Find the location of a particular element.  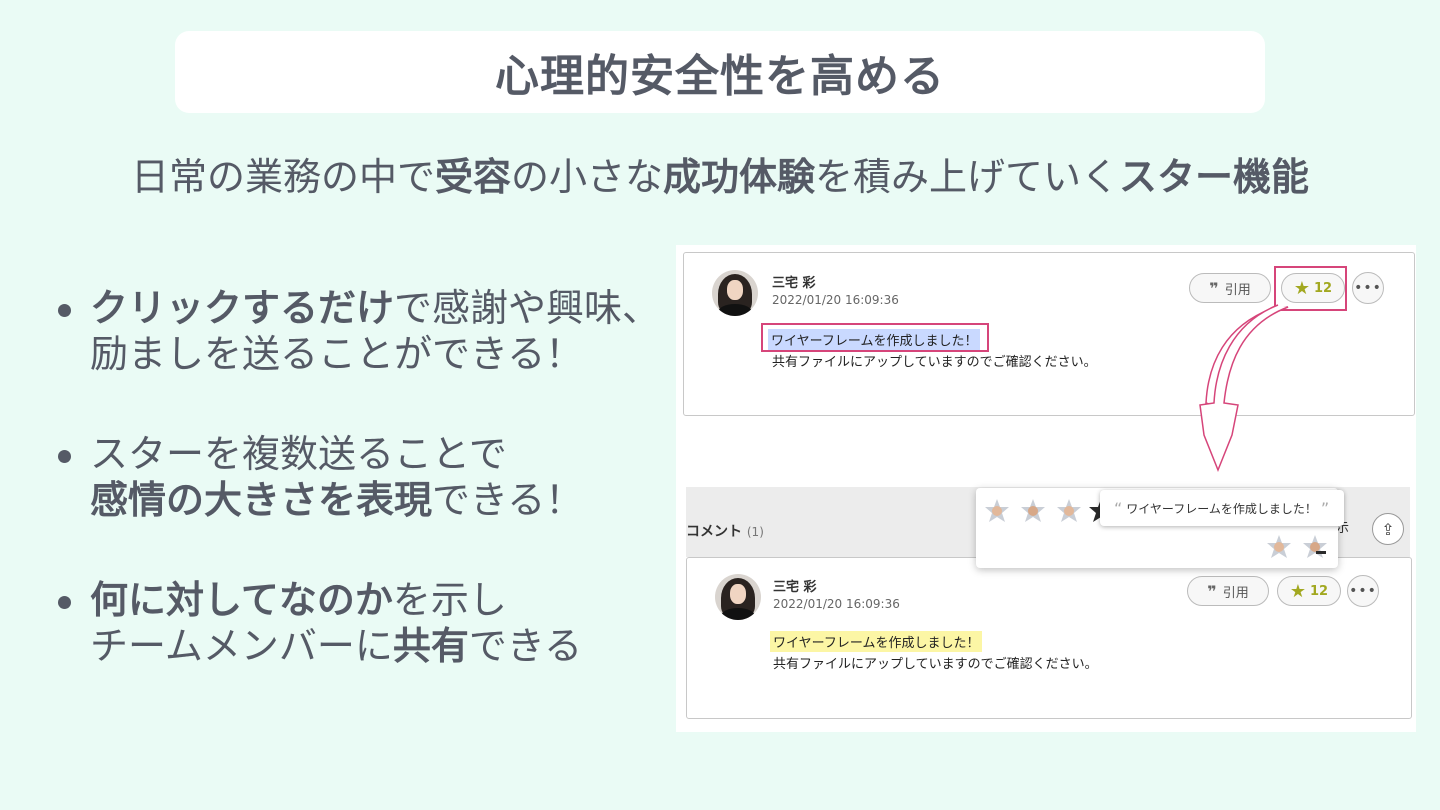

subtitle-bold: 成功体験 is located at coordinates (739, 177).